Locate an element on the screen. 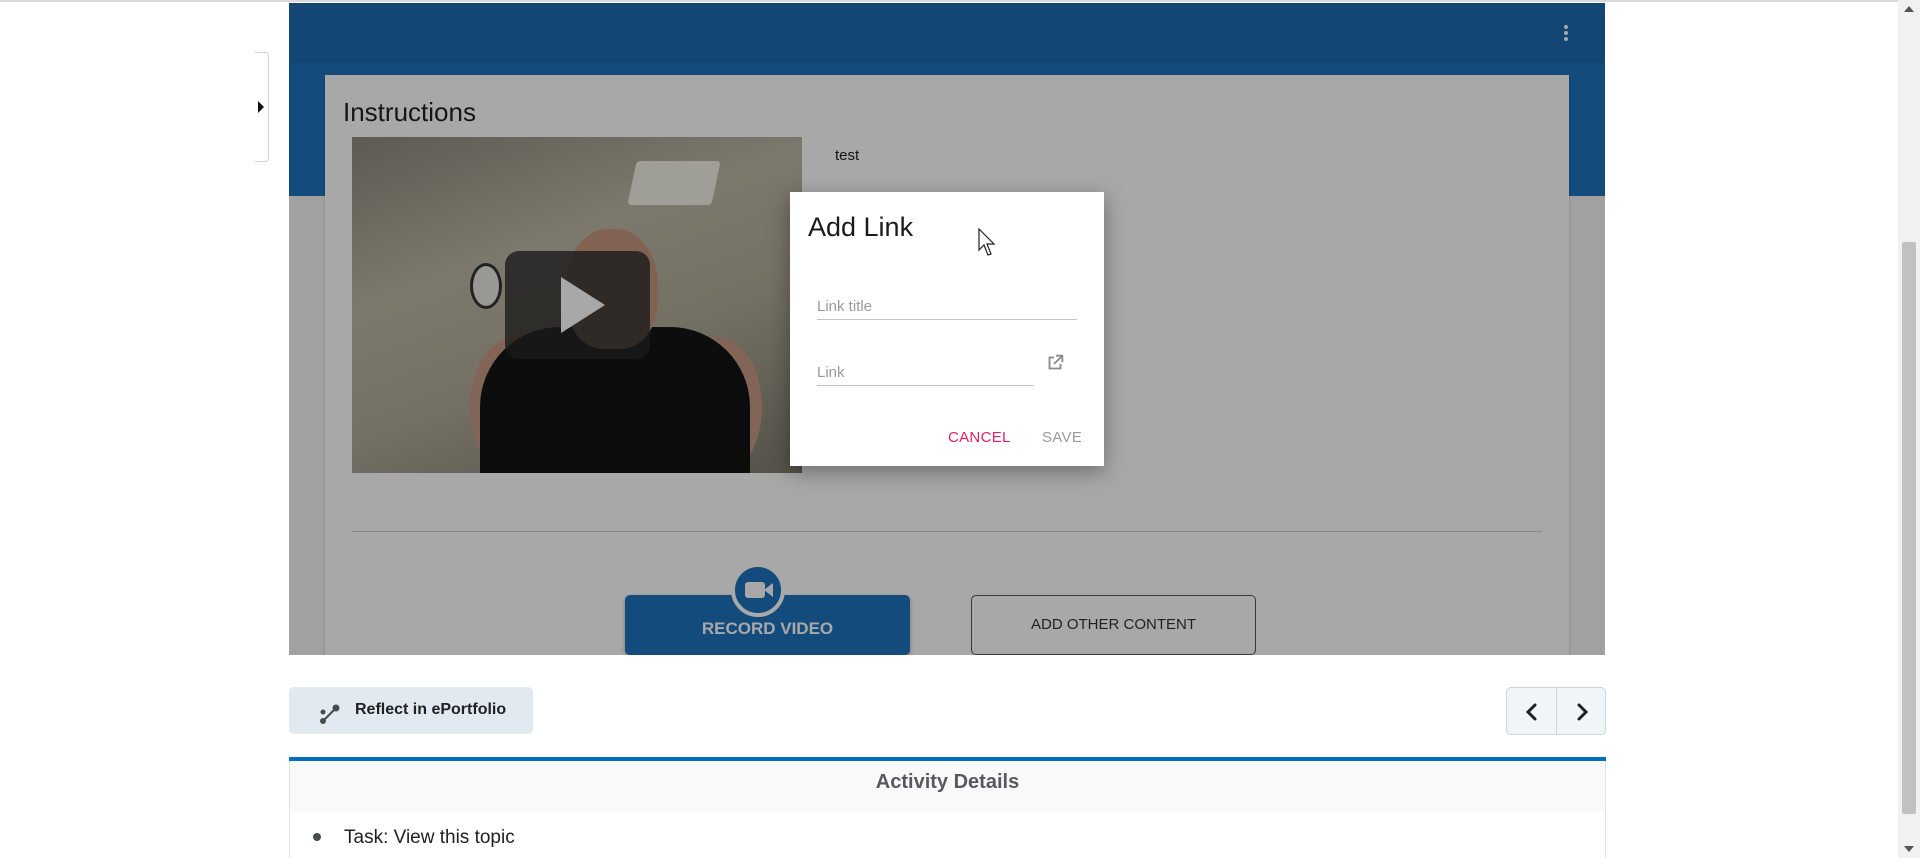  reflect-label: Reflect in ePortfolio is located at coordinates (431, 709).